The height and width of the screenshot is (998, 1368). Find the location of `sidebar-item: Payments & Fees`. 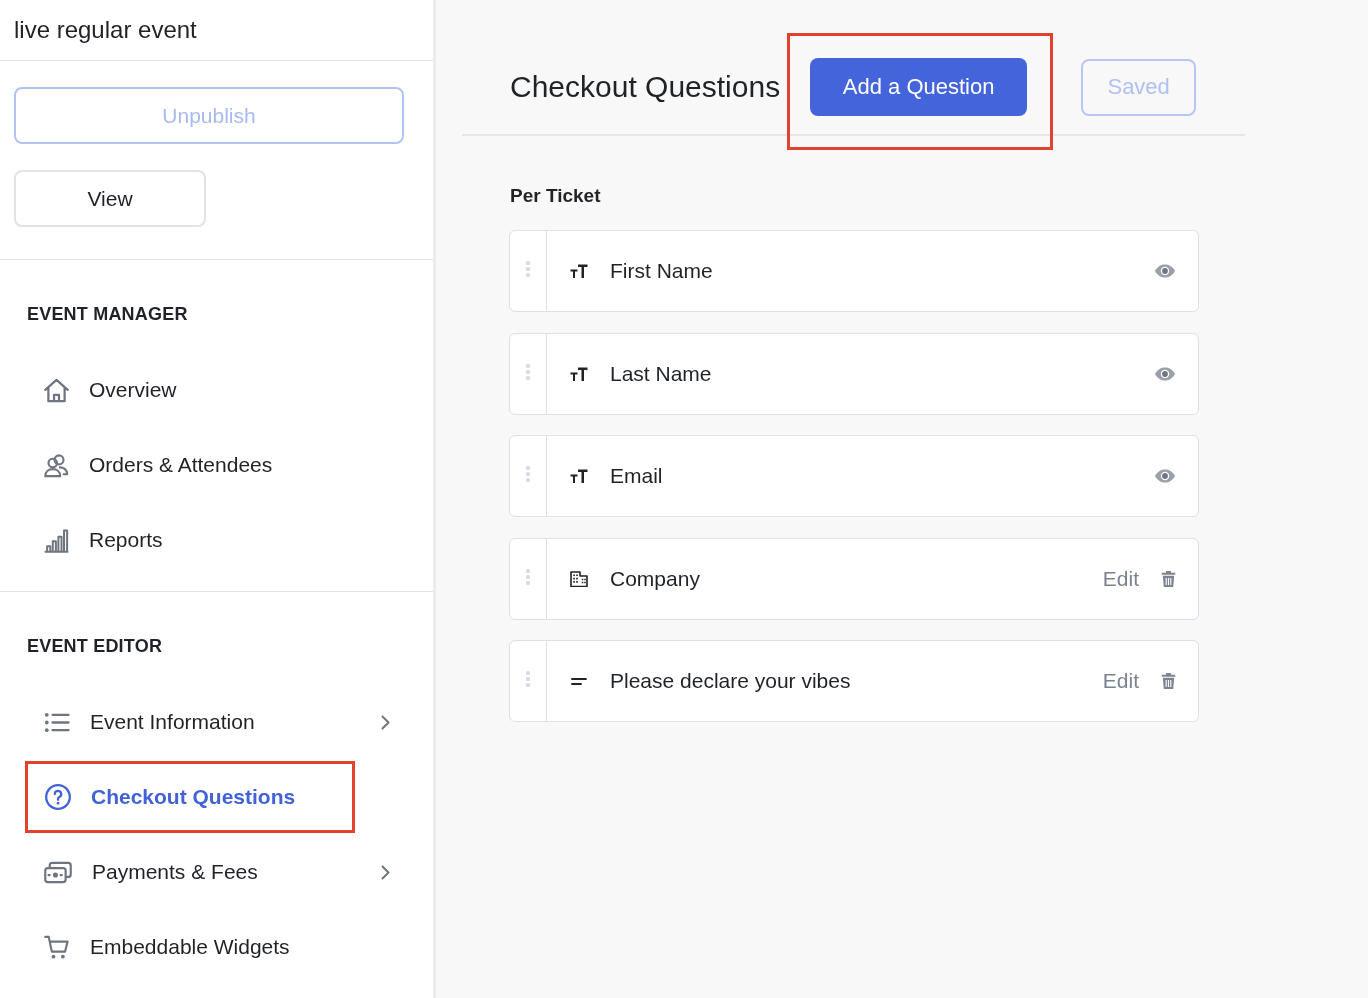

sidebar-item: Payments & Fees is located at coordinates (208, 872).